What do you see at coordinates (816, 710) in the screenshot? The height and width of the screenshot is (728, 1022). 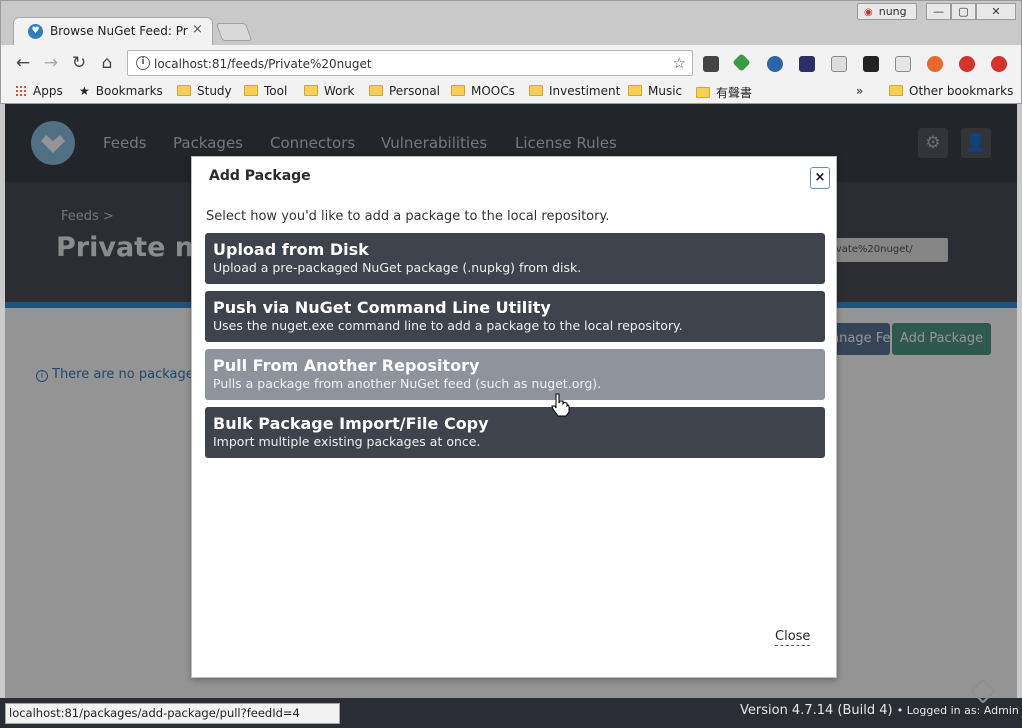 I see `version-text: Version 4.7.14 (Build 4)` at bounding box center [816, 710].